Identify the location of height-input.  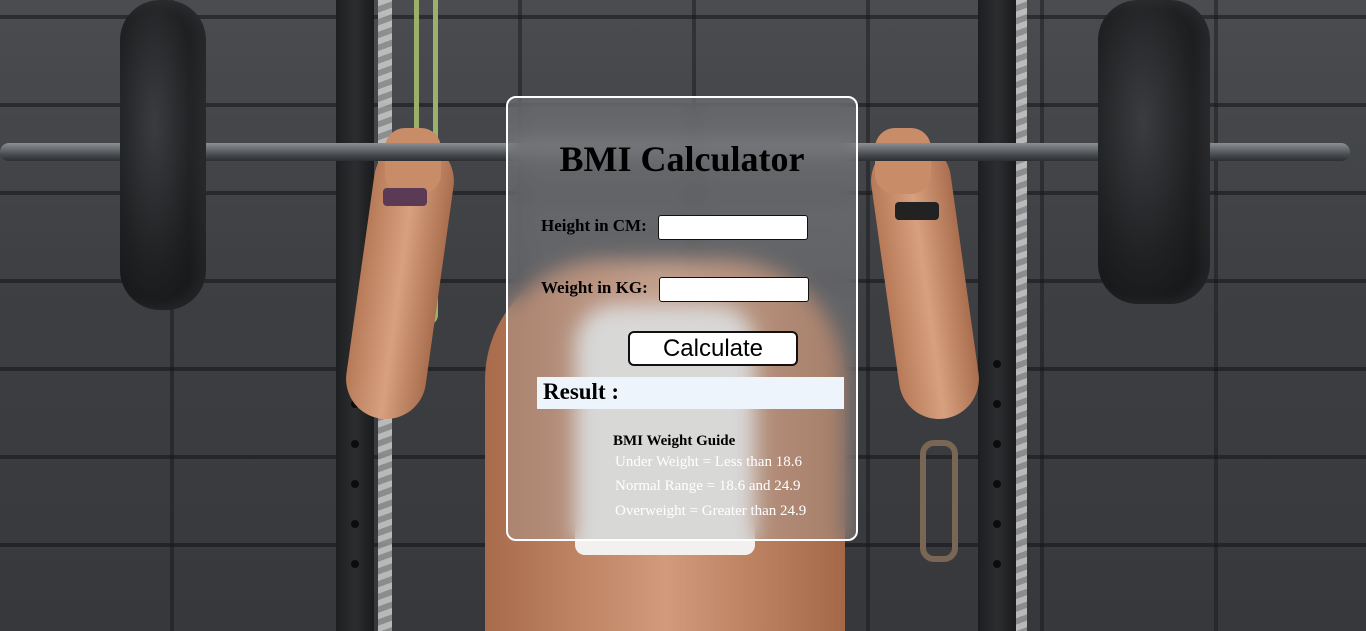
(733, 227).